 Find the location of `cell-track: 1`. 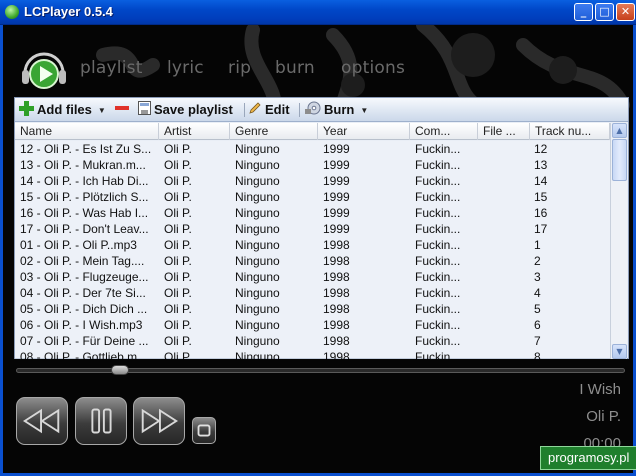

cell-track: 1 is located at coordinates (537, 245).